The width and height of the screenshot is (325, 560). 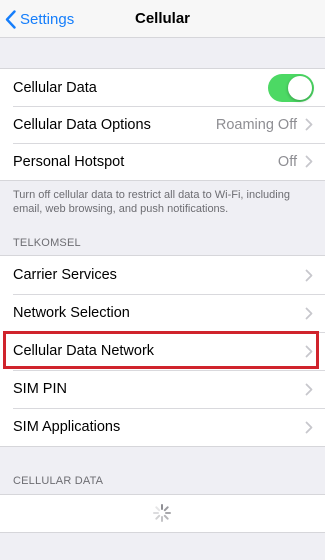 What do you see at coordinates (162, 275) in the screenshot?
I see `carrier-services-row: Carrier Services` at bounding box center [162, 275].